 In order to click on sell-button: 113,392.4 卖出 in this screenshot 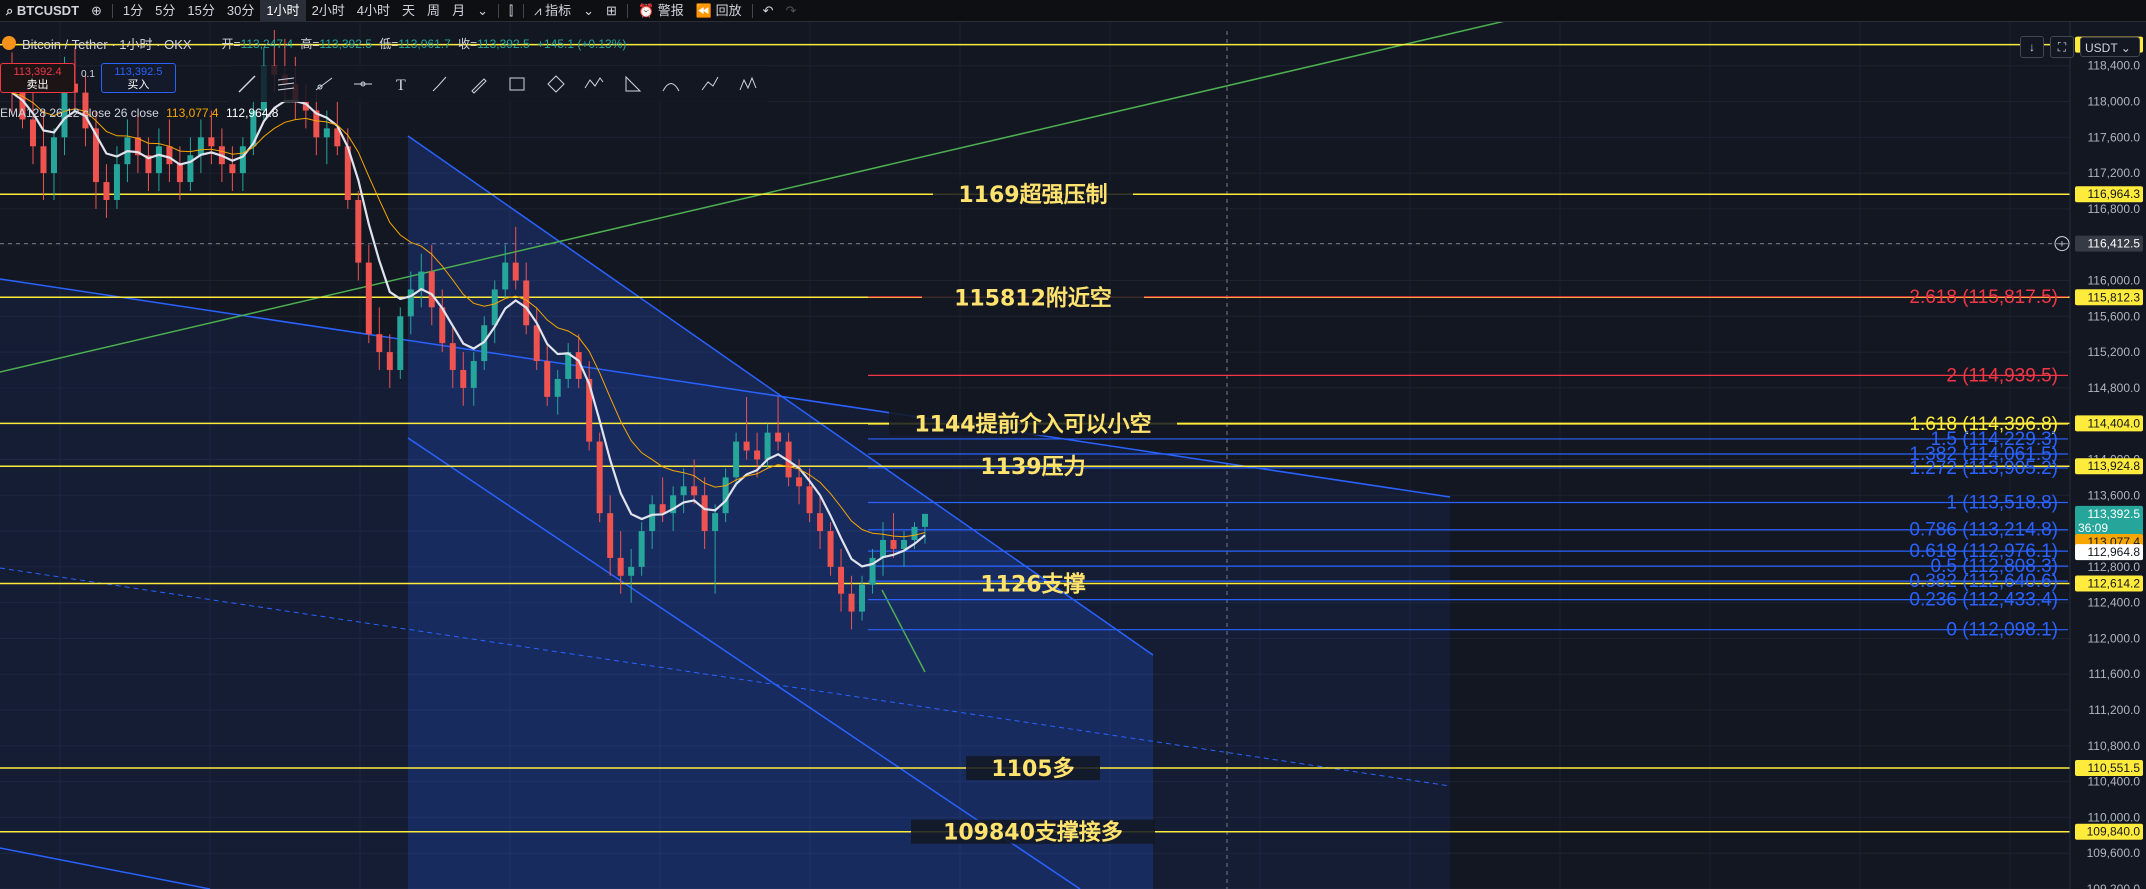, I will do `click(37, 78)`.